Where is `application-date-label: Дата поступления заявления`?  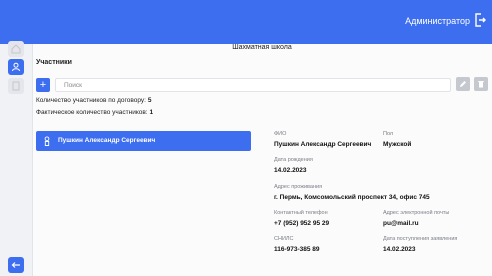
application-date-label: Дата поступления заявления is located at coordinates (420, 239).